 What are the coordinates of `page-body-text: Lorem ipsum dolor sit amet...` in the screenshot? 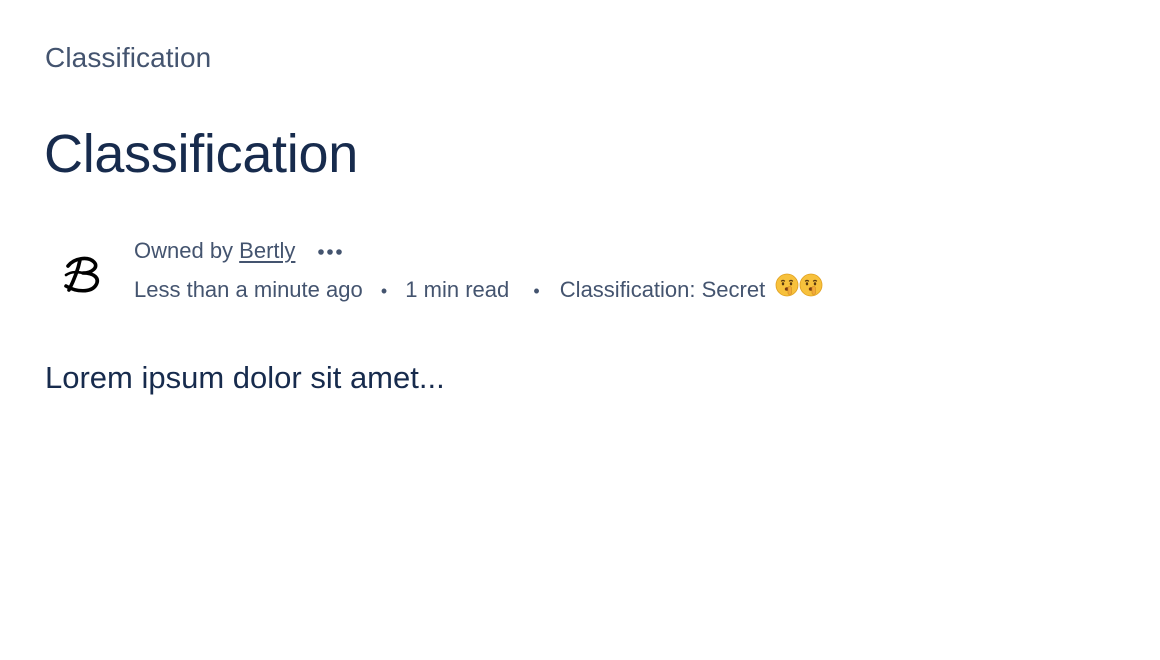 It's located at (245, 377).